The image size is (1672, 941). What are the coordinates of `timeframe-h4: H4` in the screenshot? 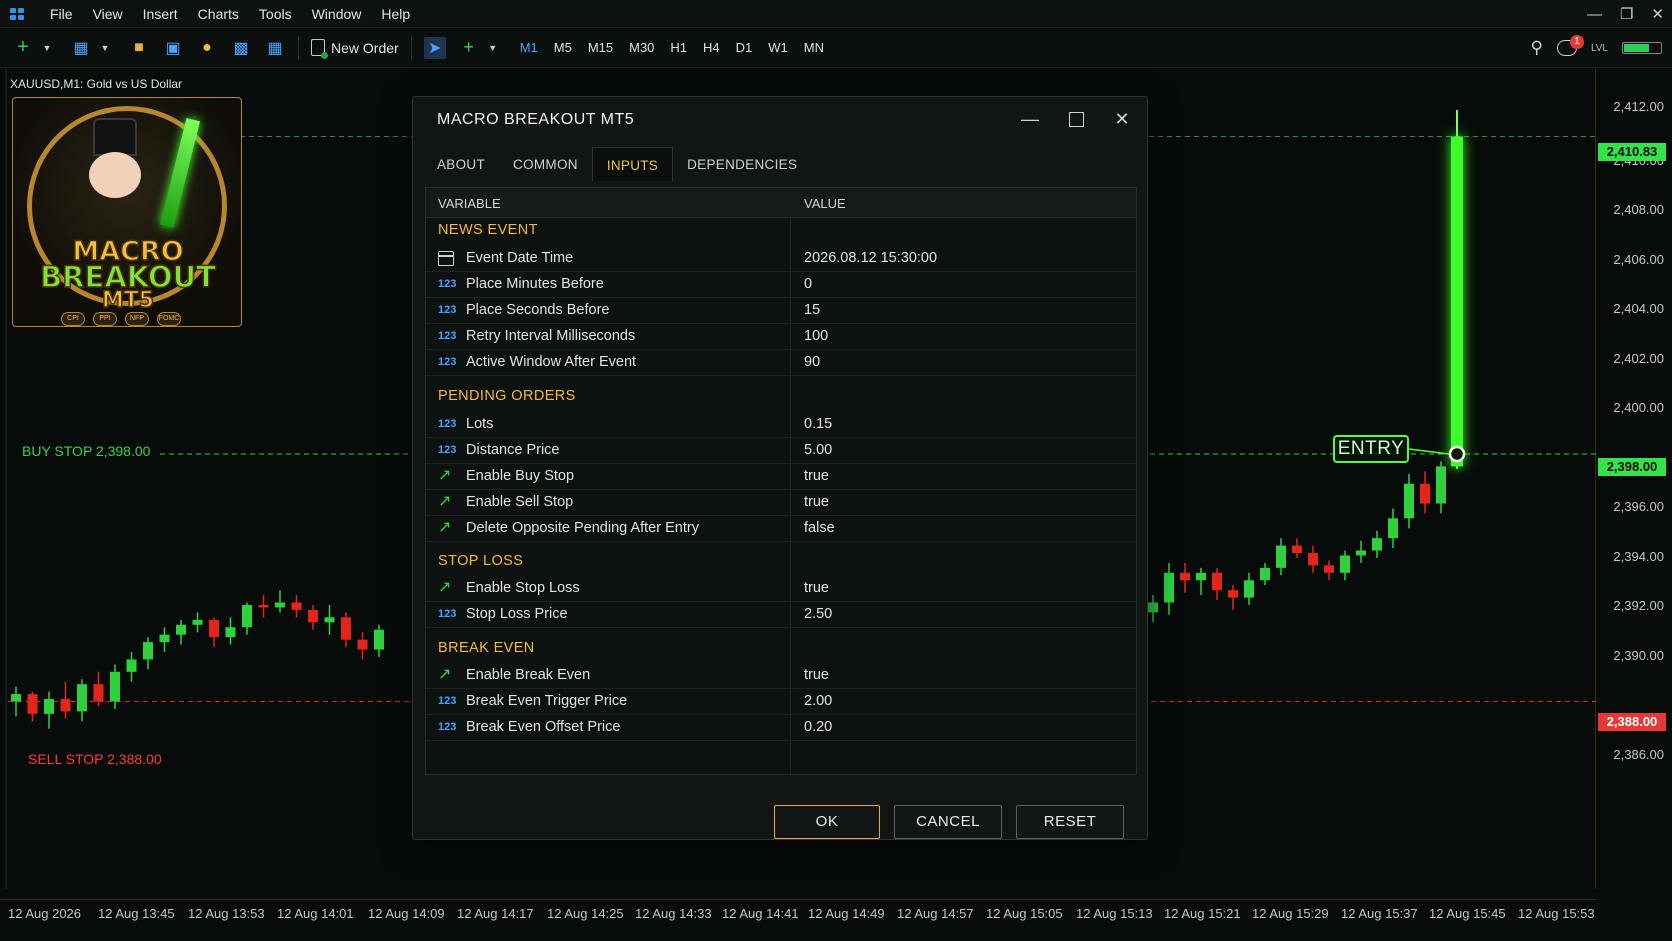 It's located at (711, 47).